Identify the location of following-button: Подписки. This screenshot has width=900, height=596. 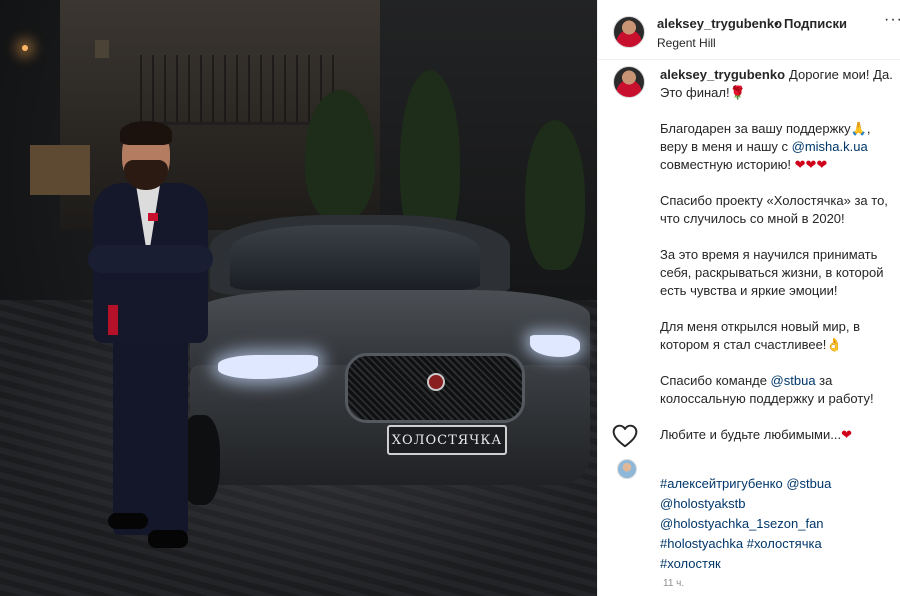
(815, 23).